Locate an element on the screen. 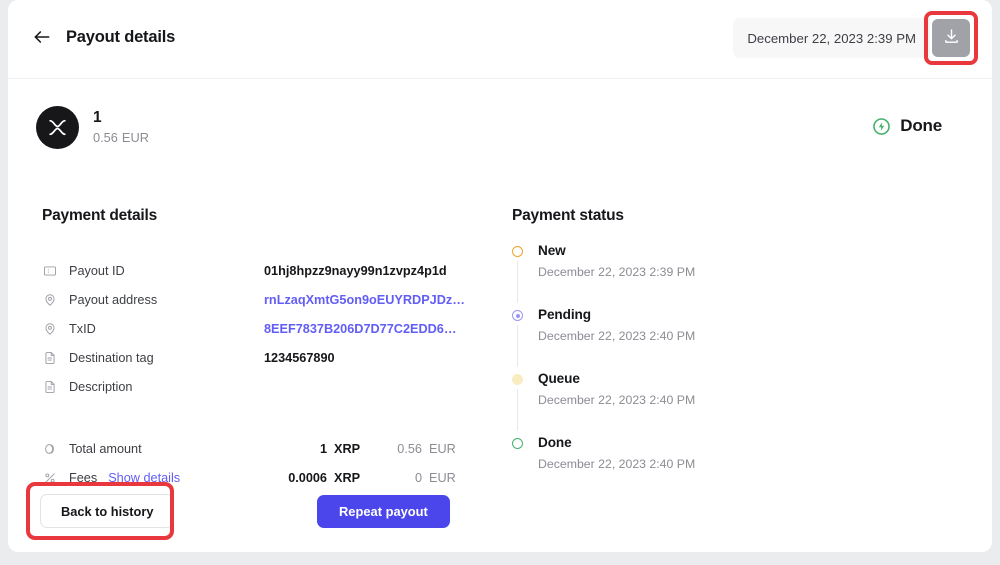  detail-row-value: 1234567890 is located at coordinates (299, 357).